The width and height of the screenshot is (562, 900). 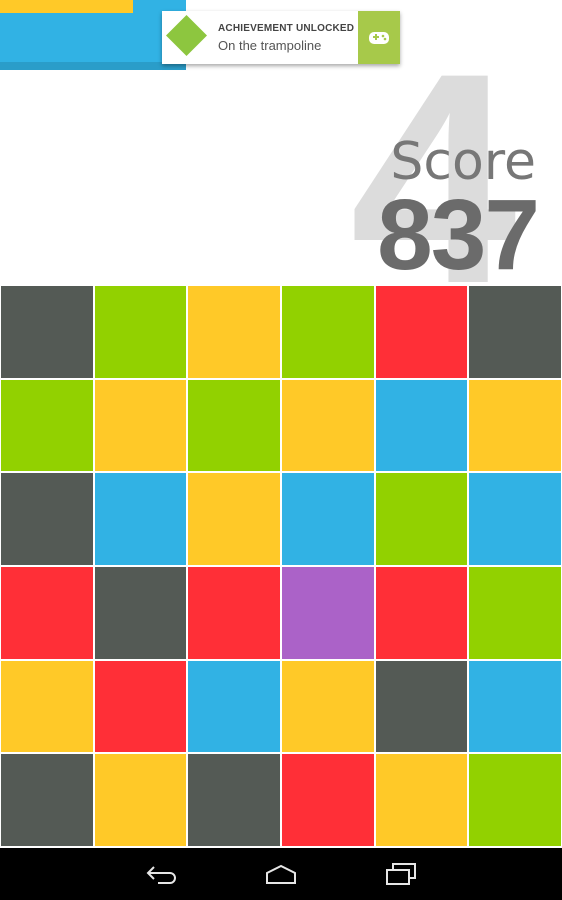 I want to click on achievement-subtitle: On the trampoline, so click(x=270, y=45).